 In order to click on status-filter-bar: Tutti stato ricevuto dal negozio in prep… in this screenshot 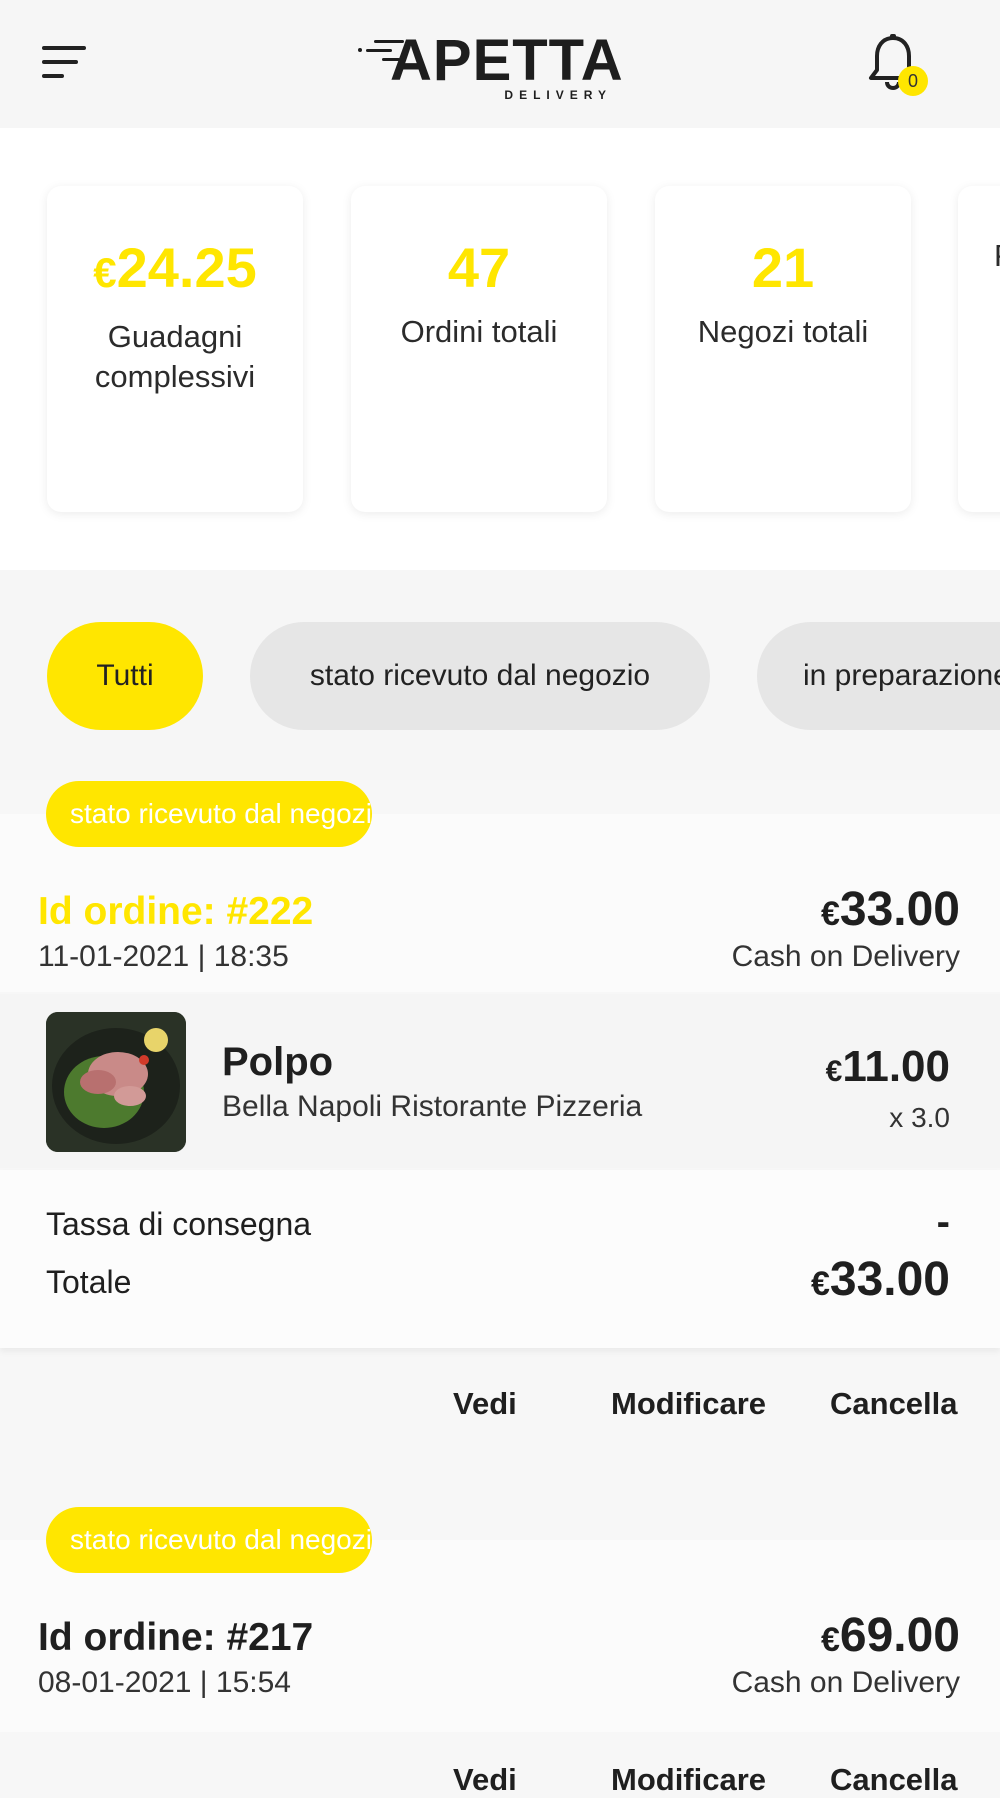, I will do `click(500, 675)`.